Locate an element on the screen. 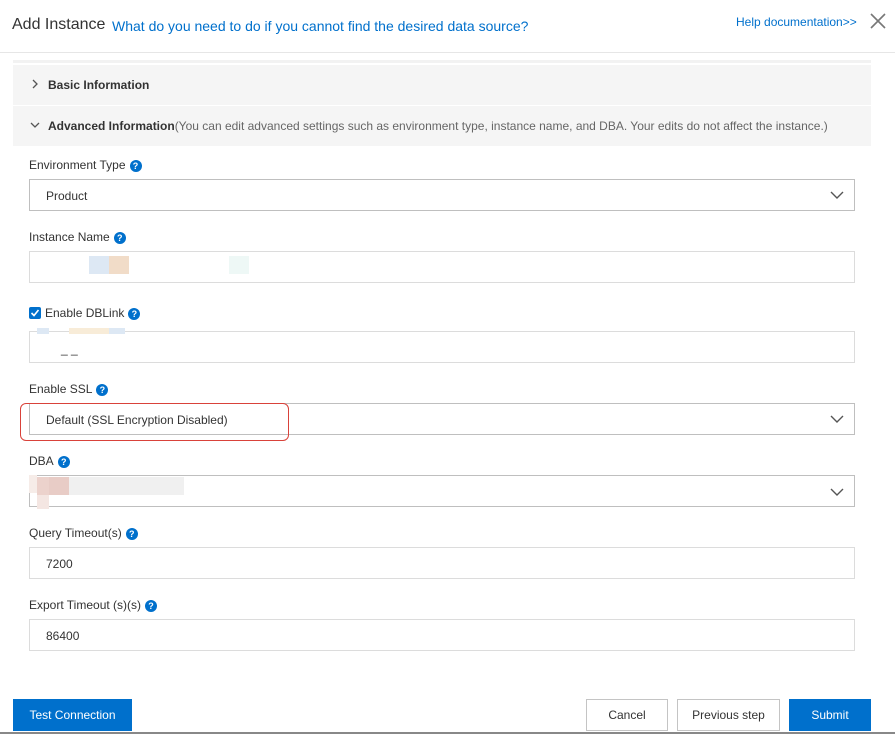 The image size is (895, 734). query-timeout-value: 7200 is located at coordinates (59, 564).